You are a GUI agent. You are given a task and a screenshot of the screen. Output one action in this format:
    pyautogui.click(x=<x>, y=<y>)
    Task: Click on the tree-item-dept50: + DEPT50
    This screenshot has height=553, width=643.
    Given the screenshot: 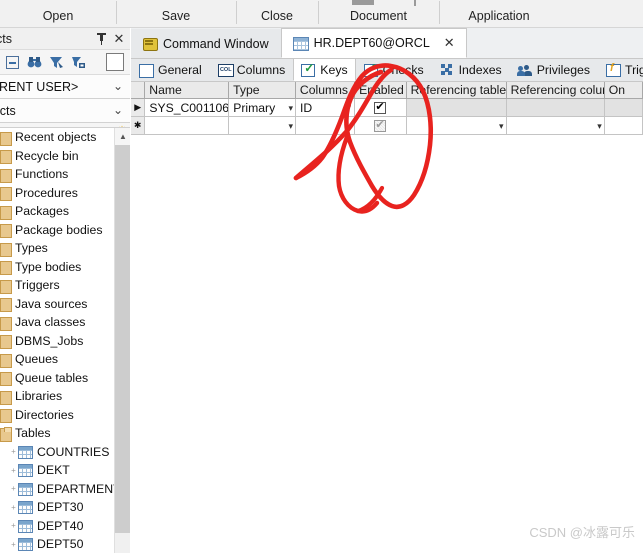 What is the action you would take?
    pyautogui.click(x=56, y=544)
    